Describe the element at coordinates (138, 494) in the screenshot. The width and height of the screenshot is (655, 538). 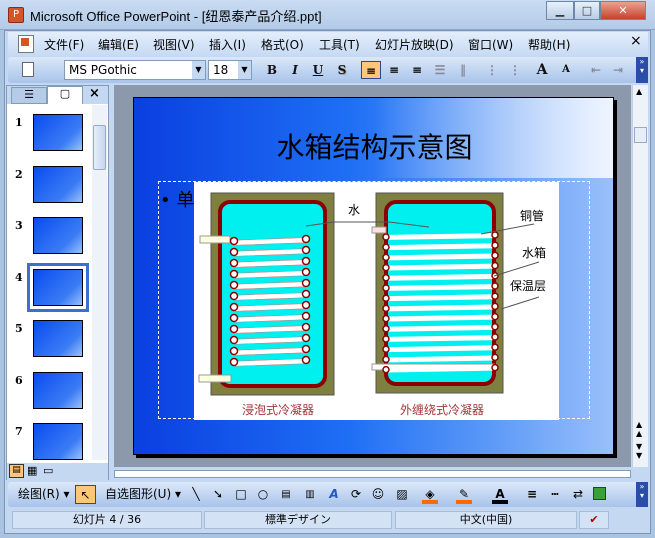
I see `autoshapes-label: 自选图形(U)` at that location.